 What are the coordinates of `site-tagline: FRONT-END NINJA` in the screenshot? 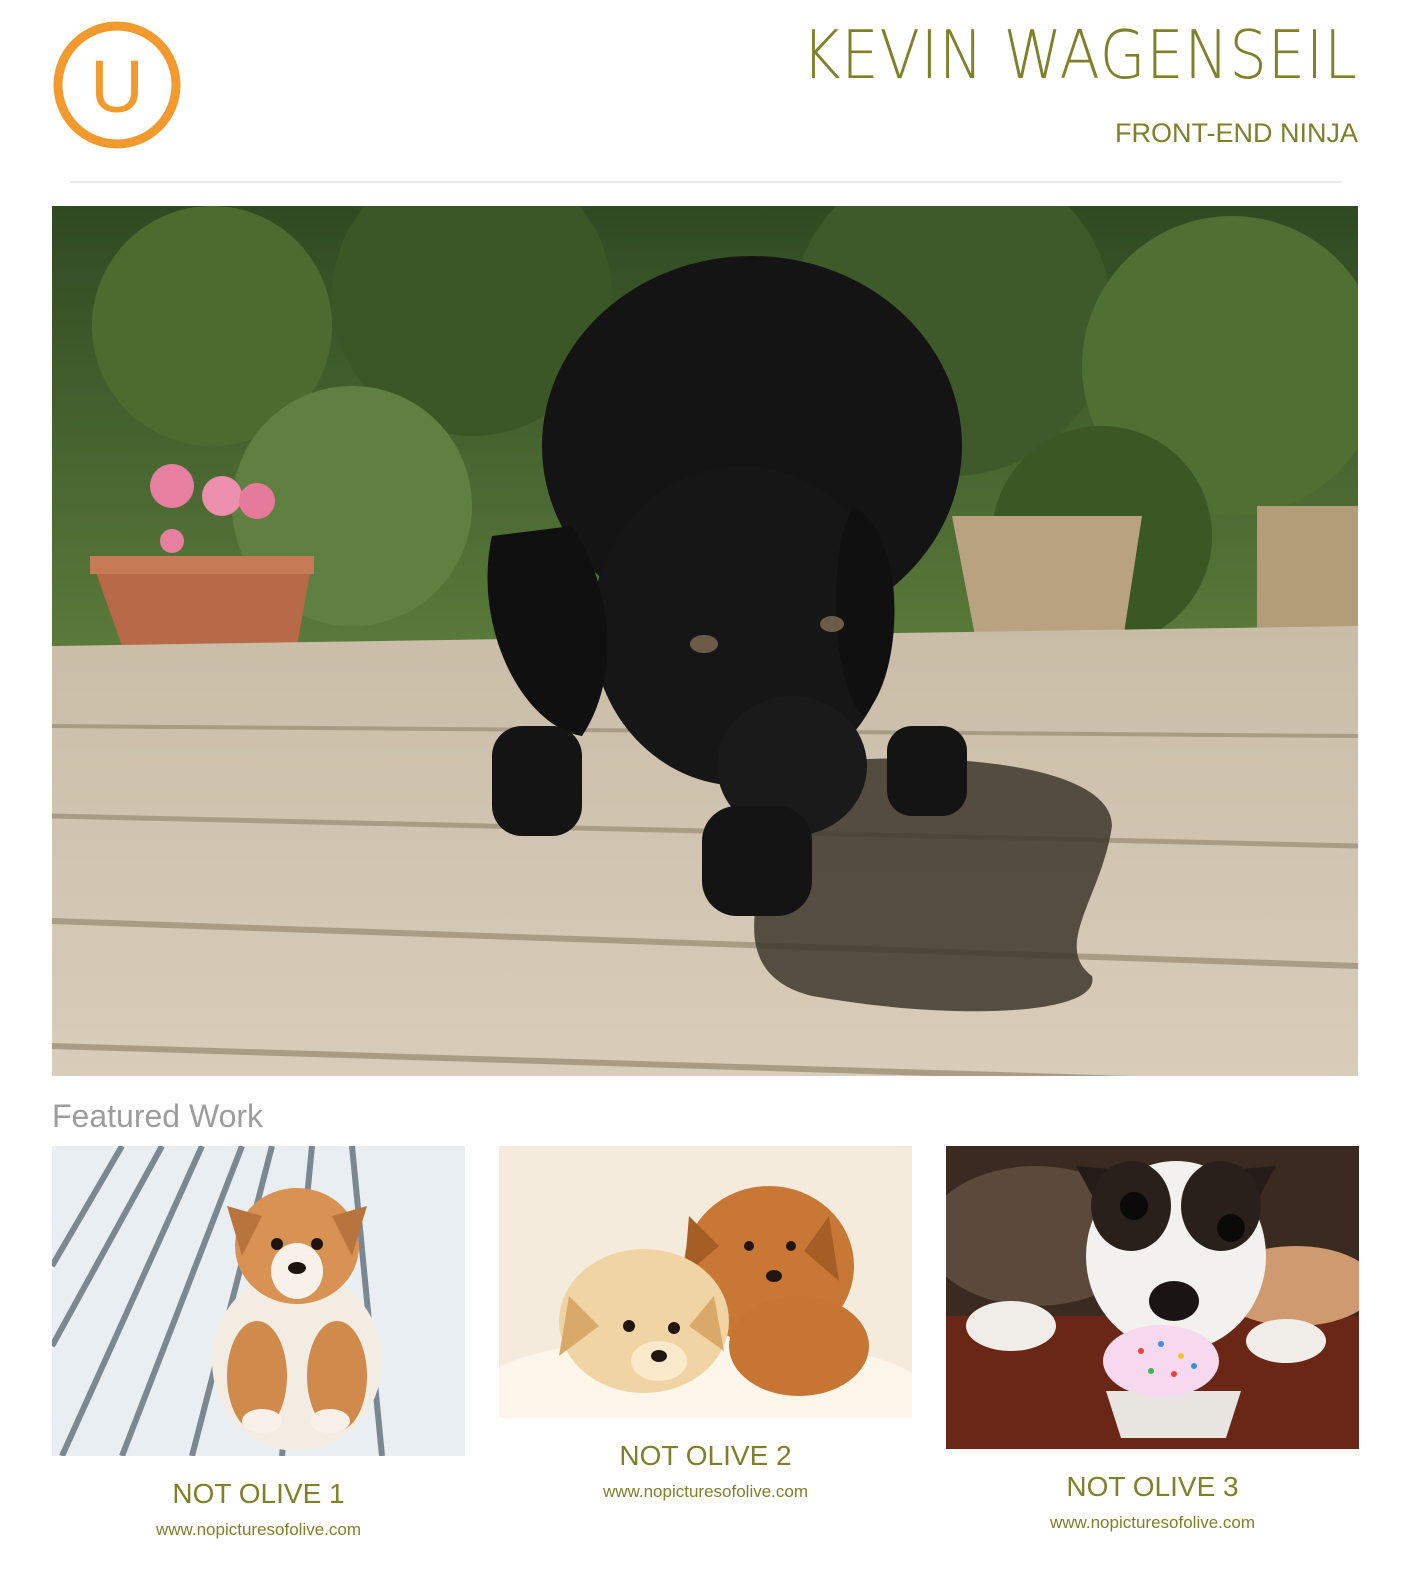 It's located at (1236, 133).